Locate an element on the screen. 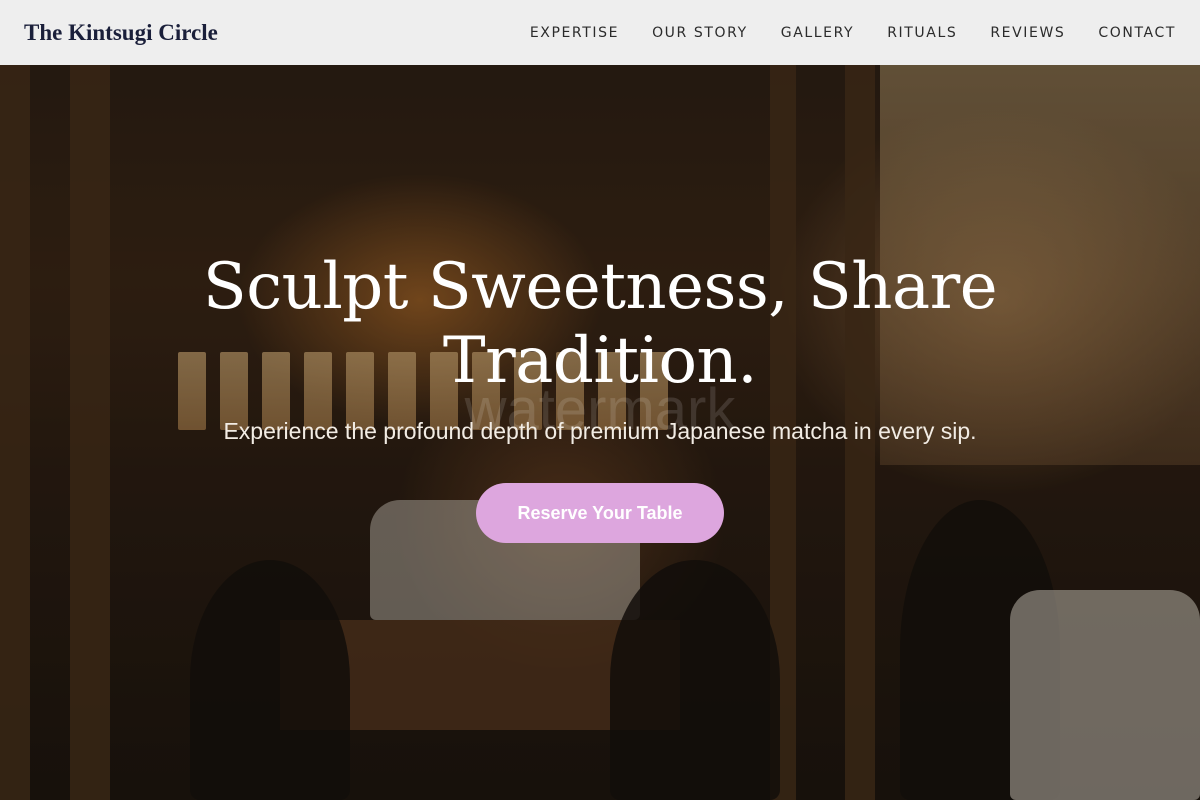  nav-link-contact: CONTACT is located at coordinates (1137, 33).